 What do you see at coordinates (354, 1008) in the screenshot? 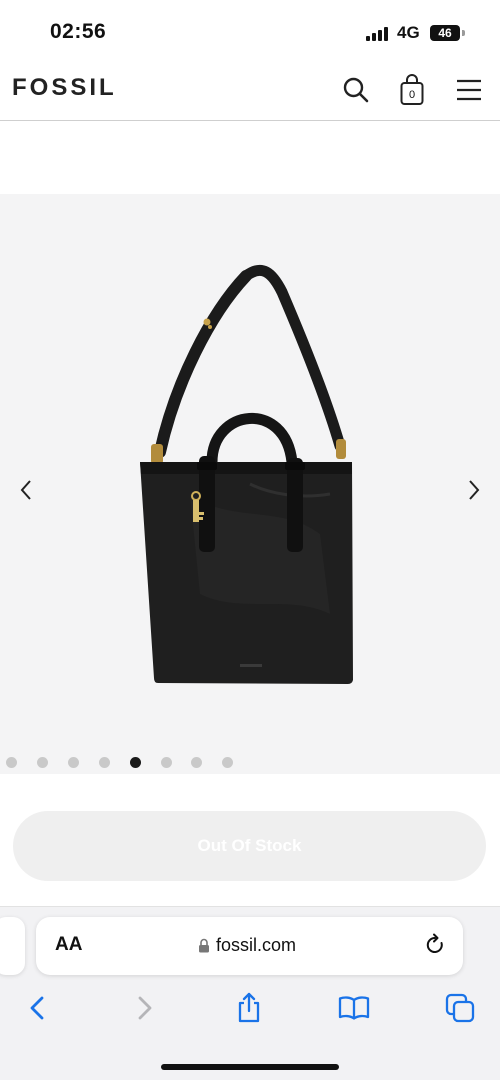
I see `bookmarks-icon` at bounding box center [354, 1008].